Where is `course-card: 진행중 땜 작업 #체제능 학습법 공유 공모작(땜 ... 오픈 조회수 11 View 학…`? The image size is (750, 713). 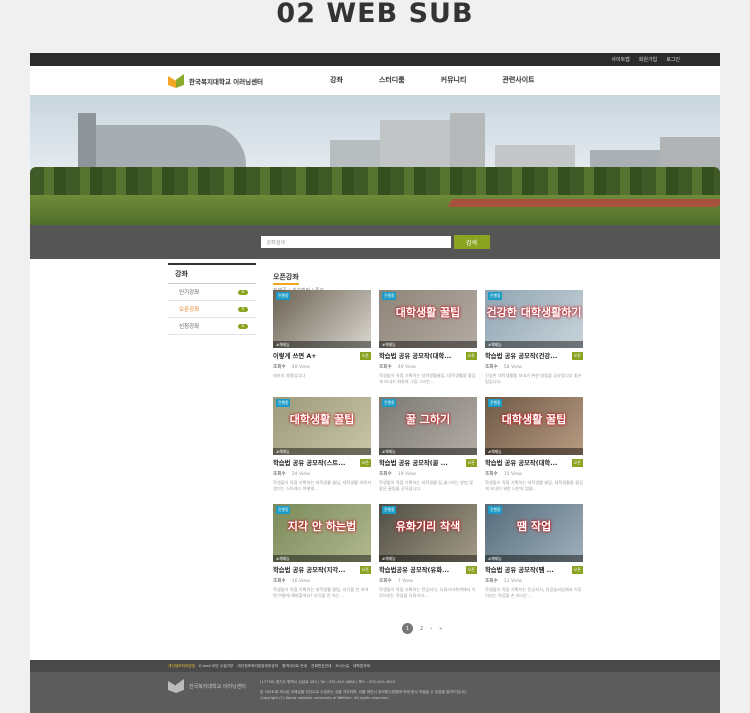 course-card: 진행중 땜 작업 #체제능 학습법 공유 공모작(땜 ... 오픈 조회수 11 View 학… is located at coordinates (534, 557).